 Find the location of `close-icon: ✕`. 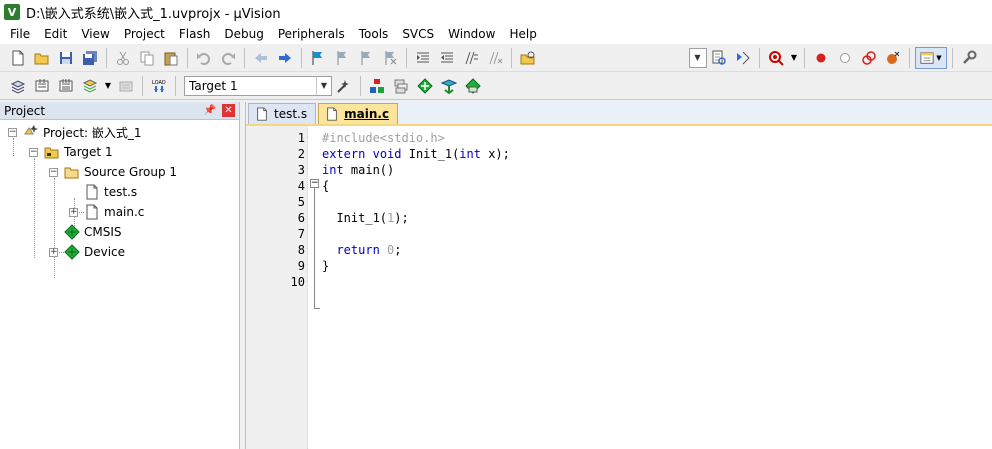

close-icon: ✕ is located at coordinates (228, 110).